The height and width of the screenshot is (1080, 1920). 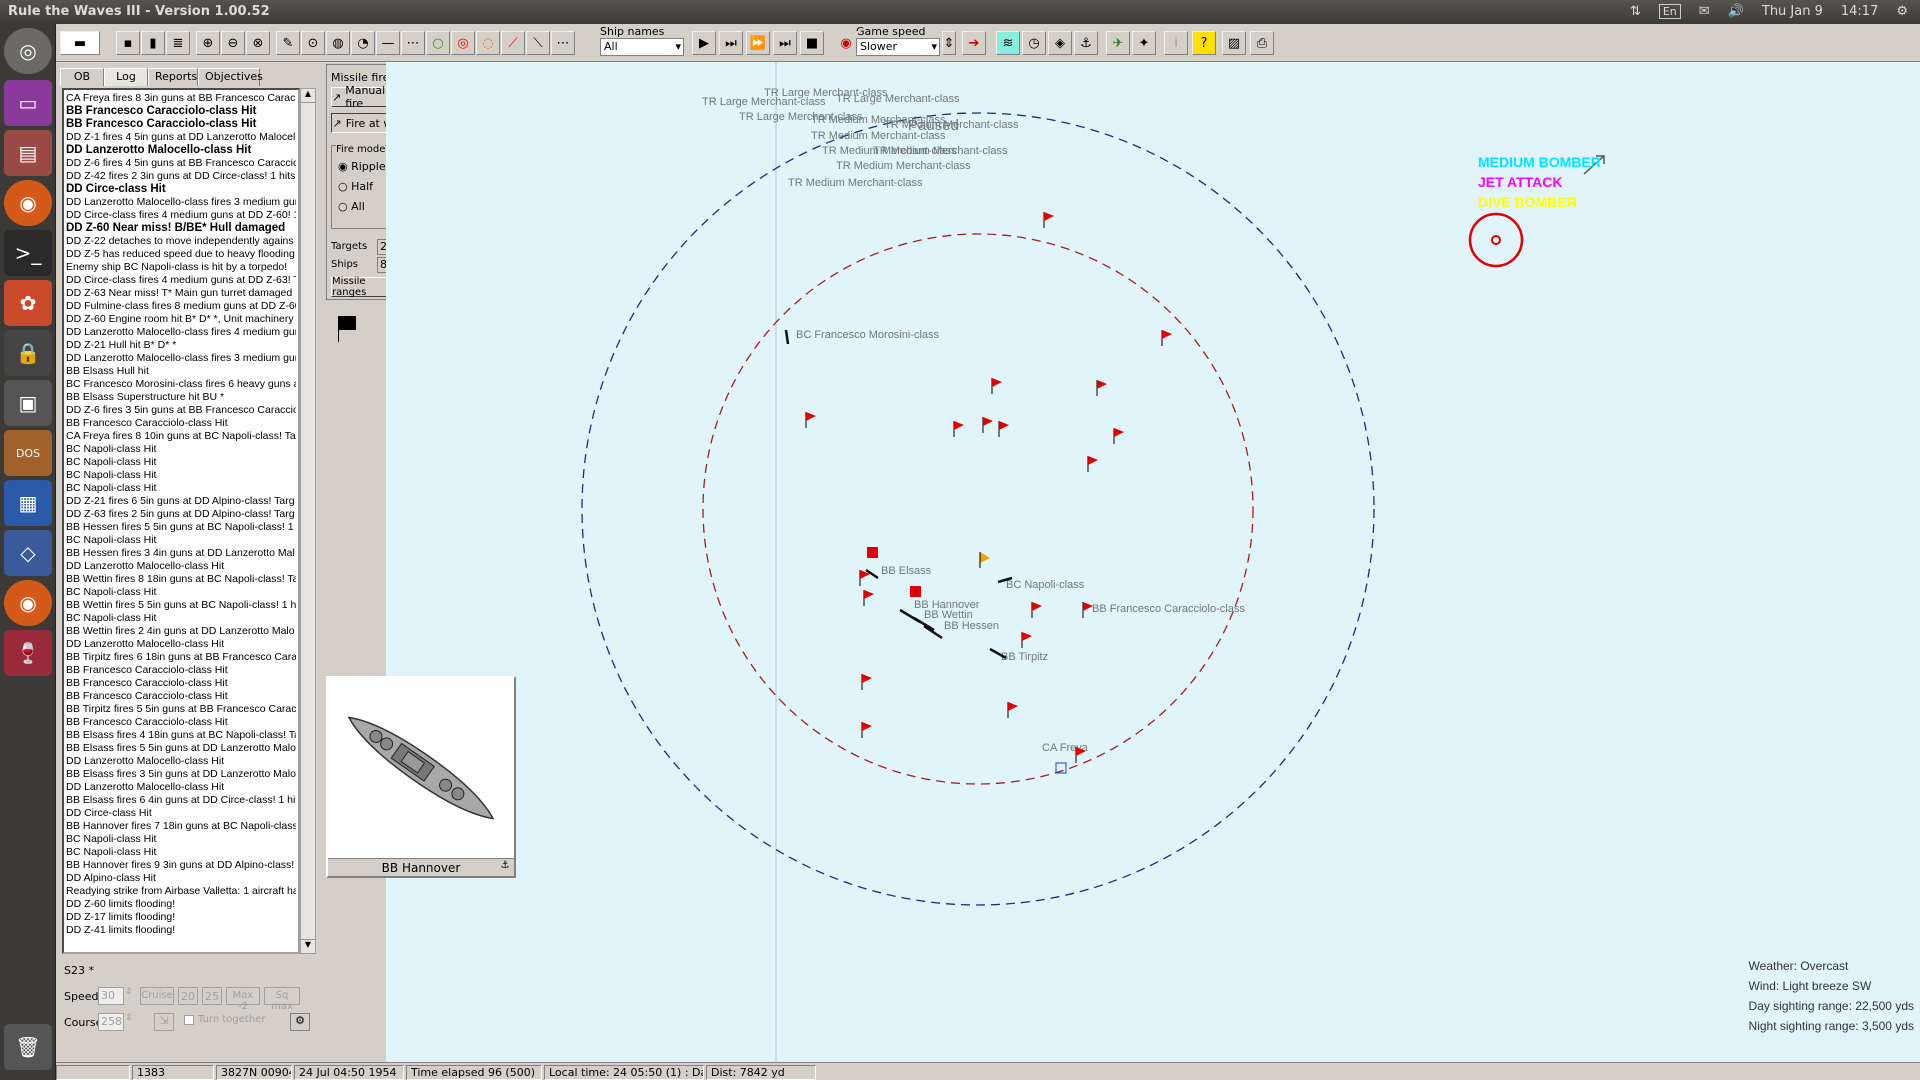 What do you see at coordinates (338, 43) in the screenshot?
I see `compass-icon: ◍` at bounding box center [338, 43].